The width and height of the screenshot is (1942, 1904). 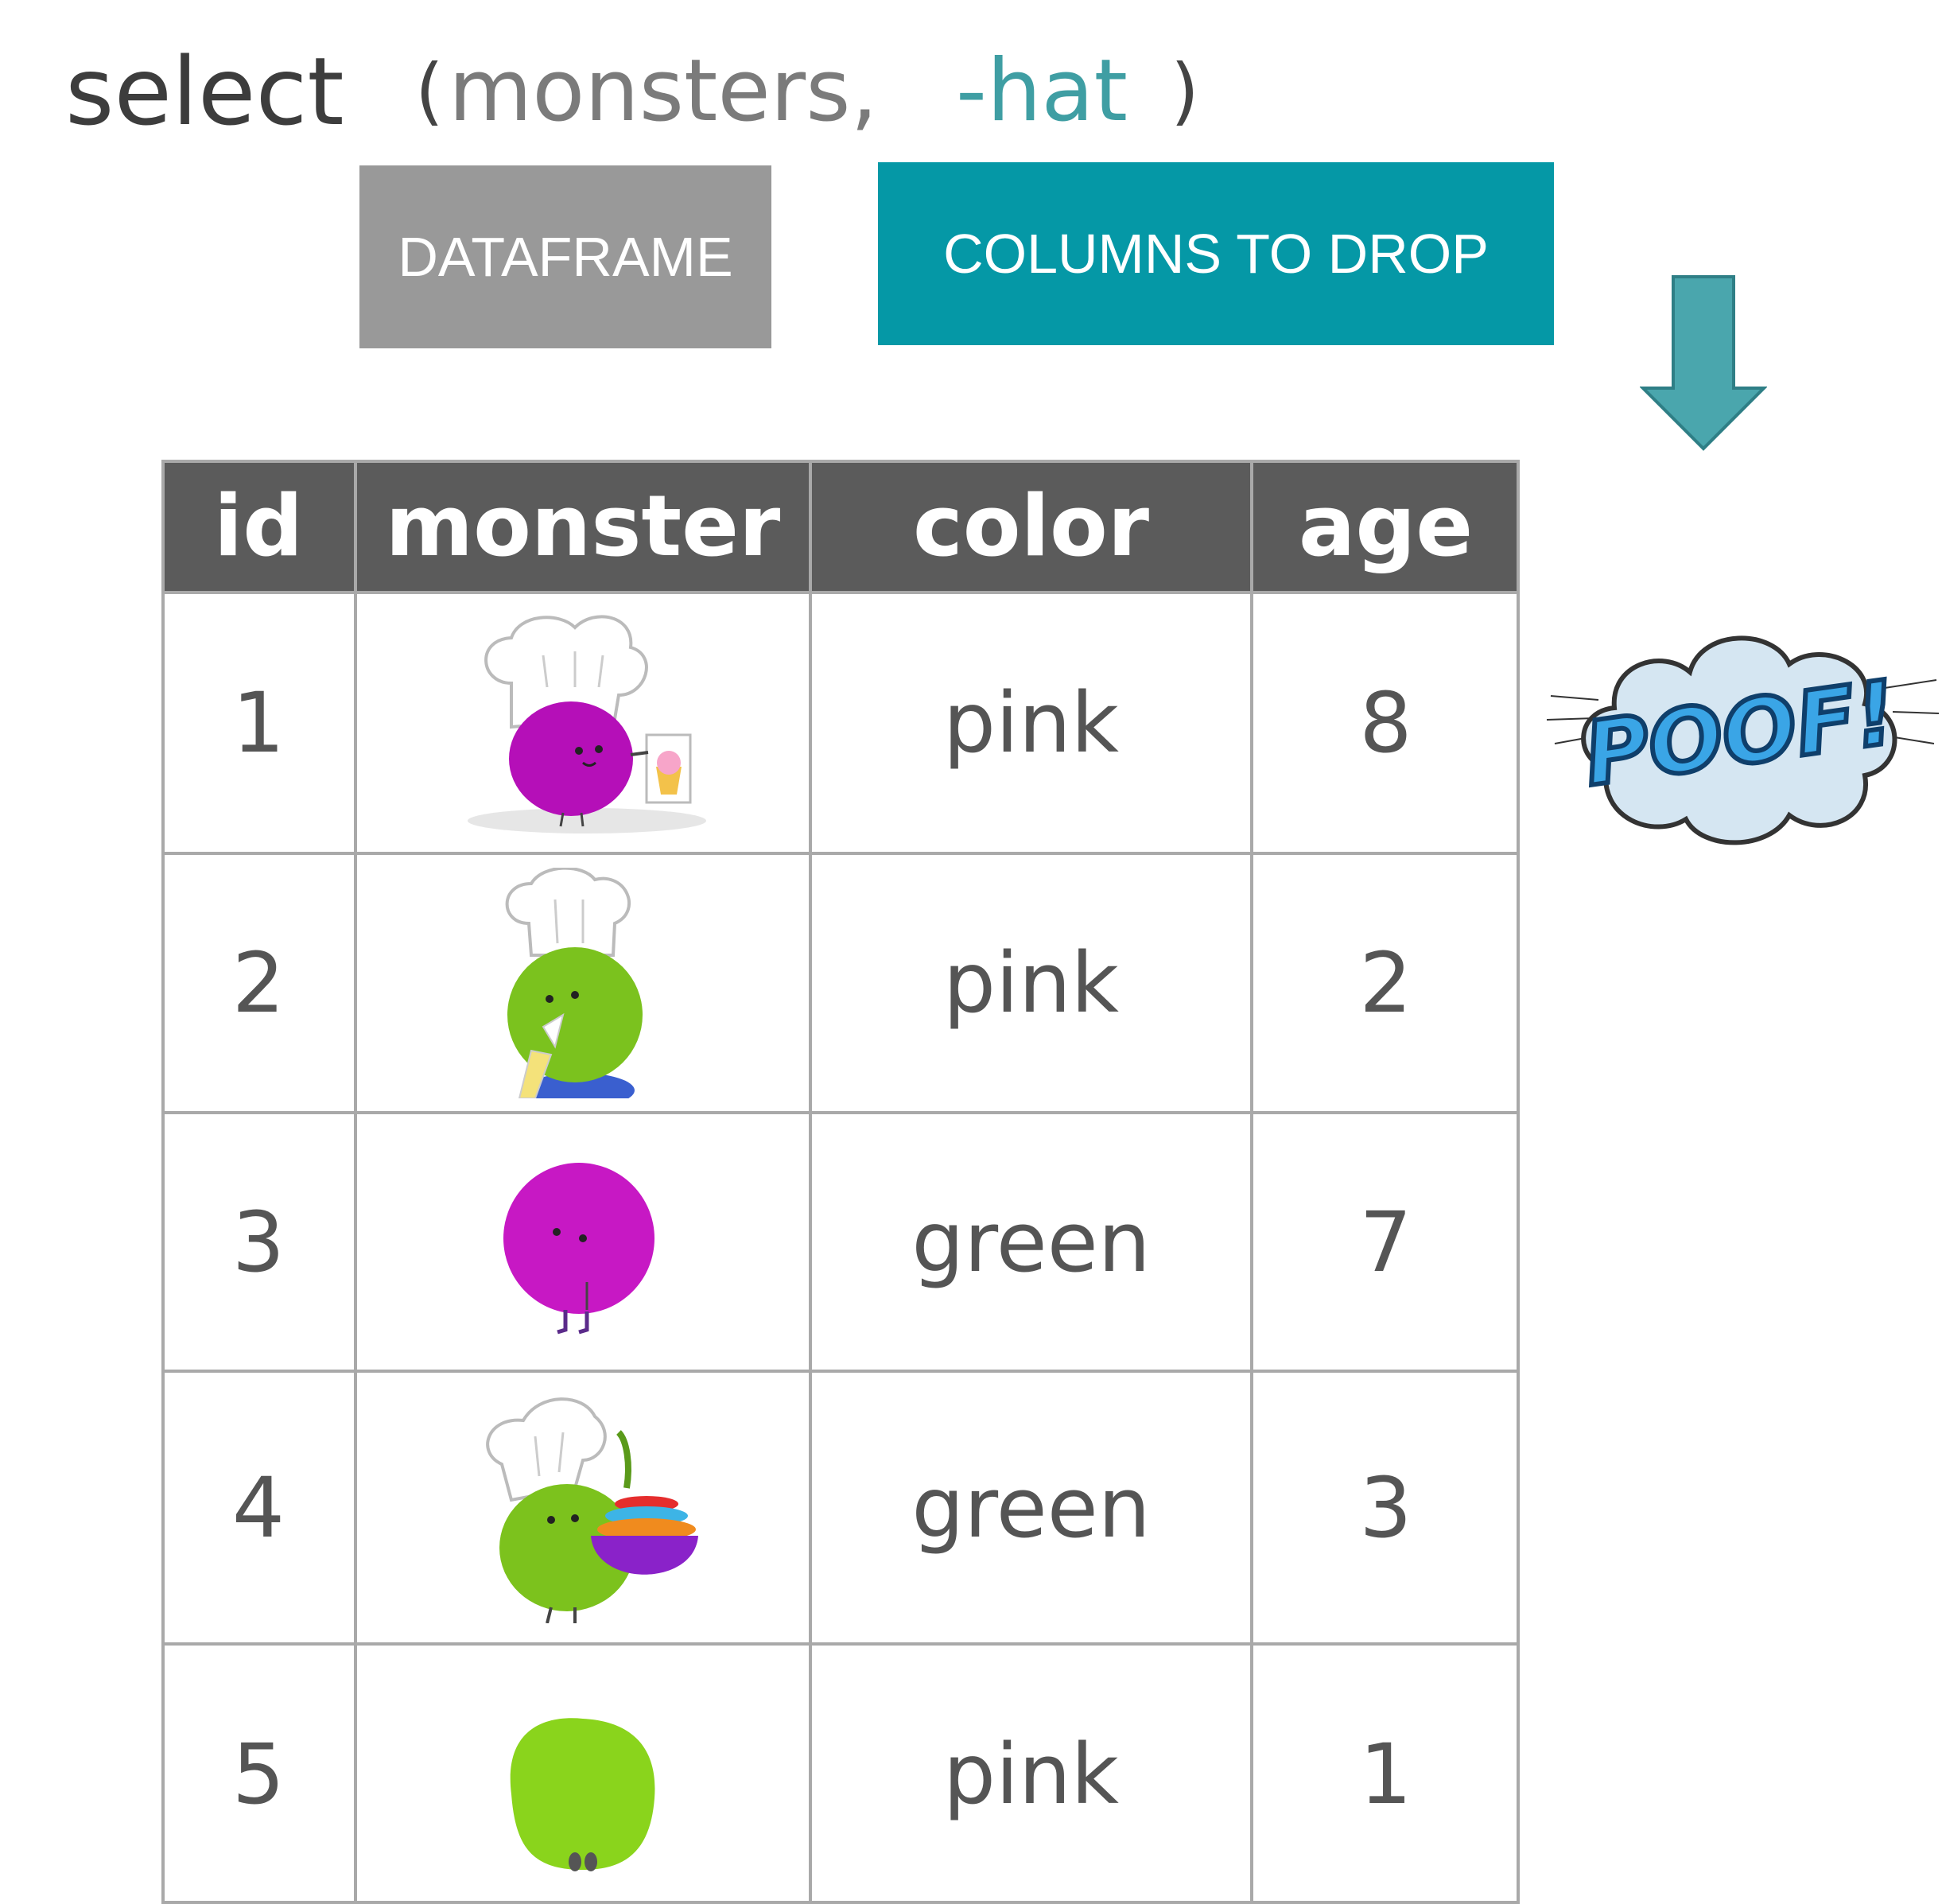 I want to click on close-paren: ), so click(x=1185, y=91).